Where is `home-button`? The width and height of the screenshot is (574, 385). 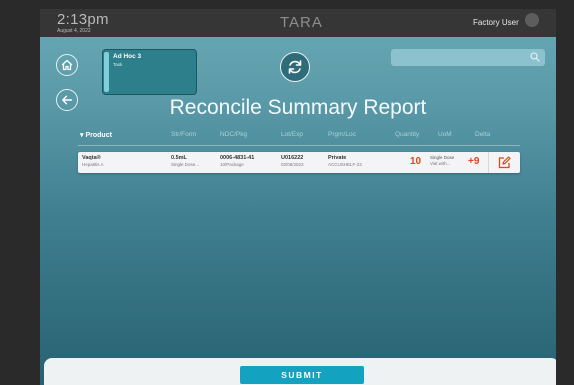 home-button is located at coordinates (67, 65).